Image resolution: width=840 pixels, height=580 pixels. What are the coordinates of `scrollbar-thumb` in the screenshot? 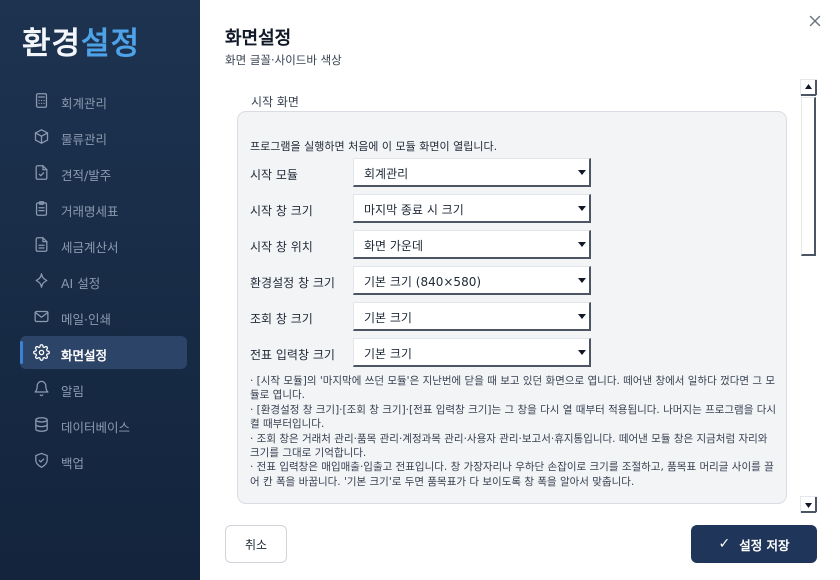 It's located at (808, 176).